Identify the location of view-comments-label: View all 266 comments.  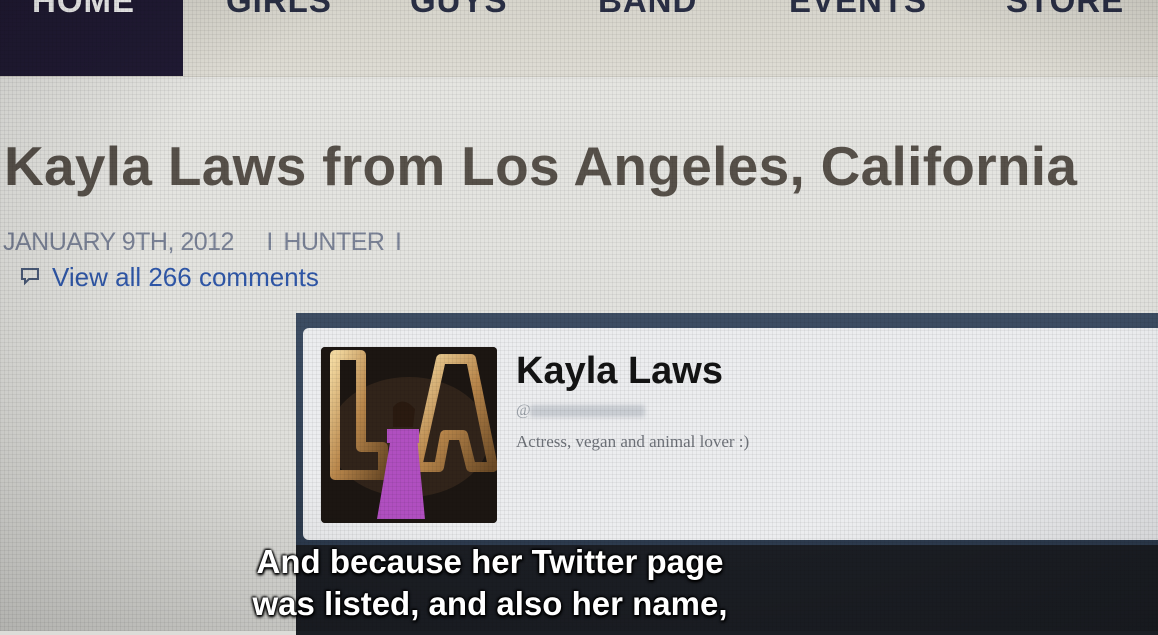
(185, 276).